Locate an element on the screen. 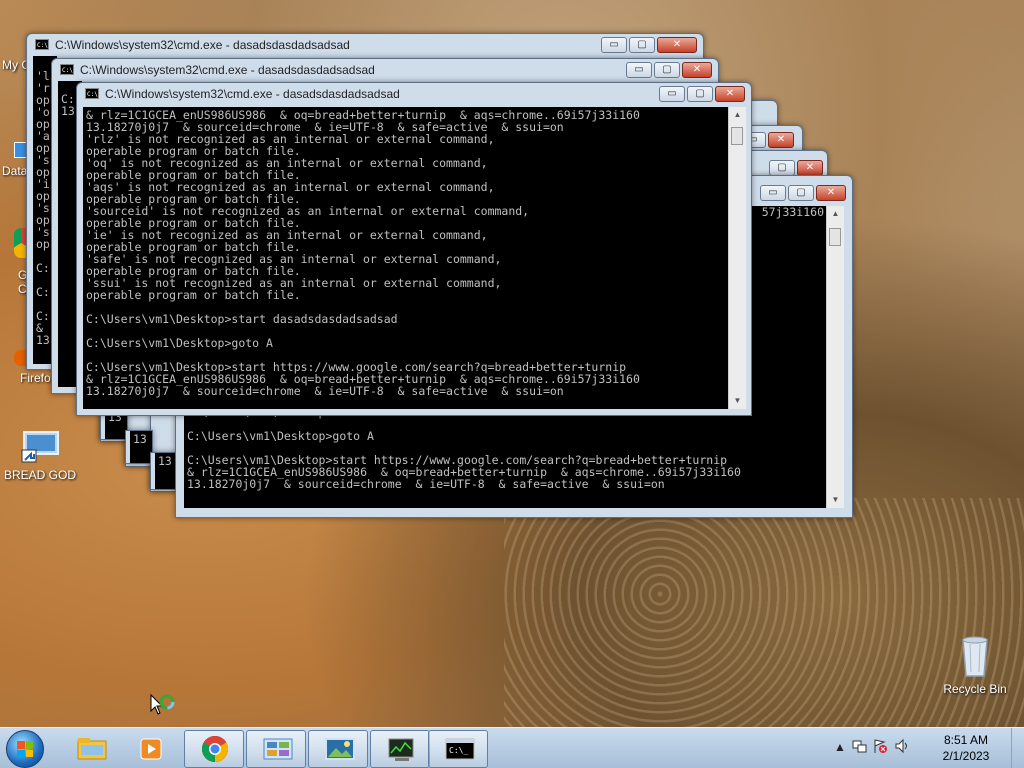  cmd-icon: C:\_ is located at coordinates (460, 749).